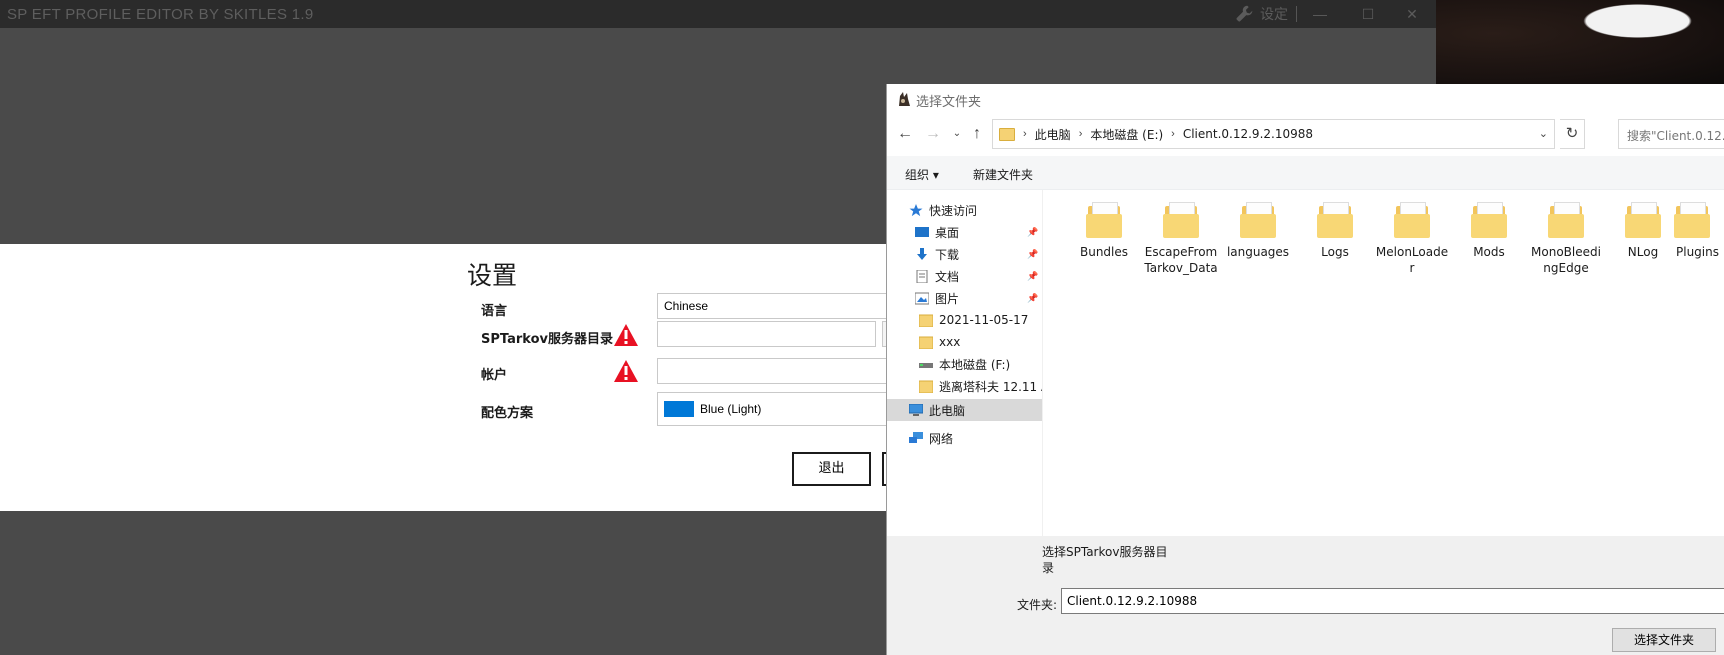 The width and height of the screenshot is (1724, 655). What do you see at coordinates (1244, 13) in the screenshot?
I see `wrench-icon` at bounding box center [1244, 13].